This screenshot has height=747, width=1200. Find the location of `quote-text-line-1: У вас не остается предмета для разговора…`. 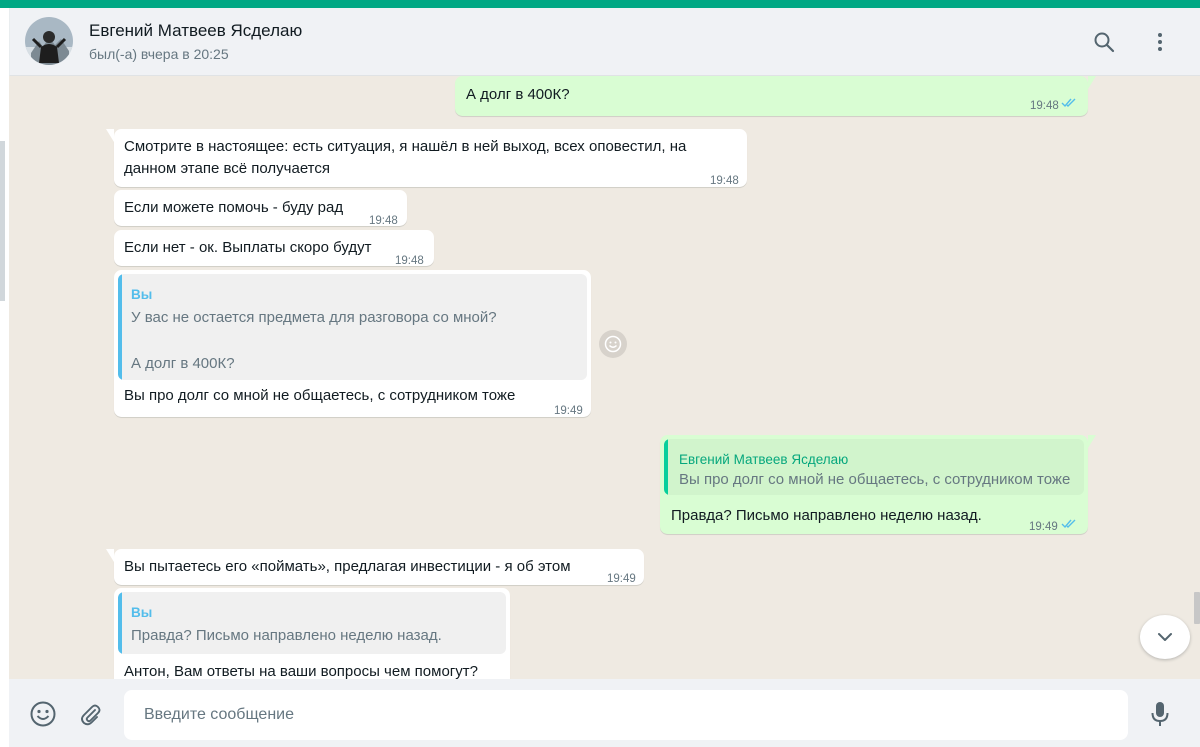

quote-text-line-1: У вас не остается предмета для разговора… is located at coordinates (314, 317).